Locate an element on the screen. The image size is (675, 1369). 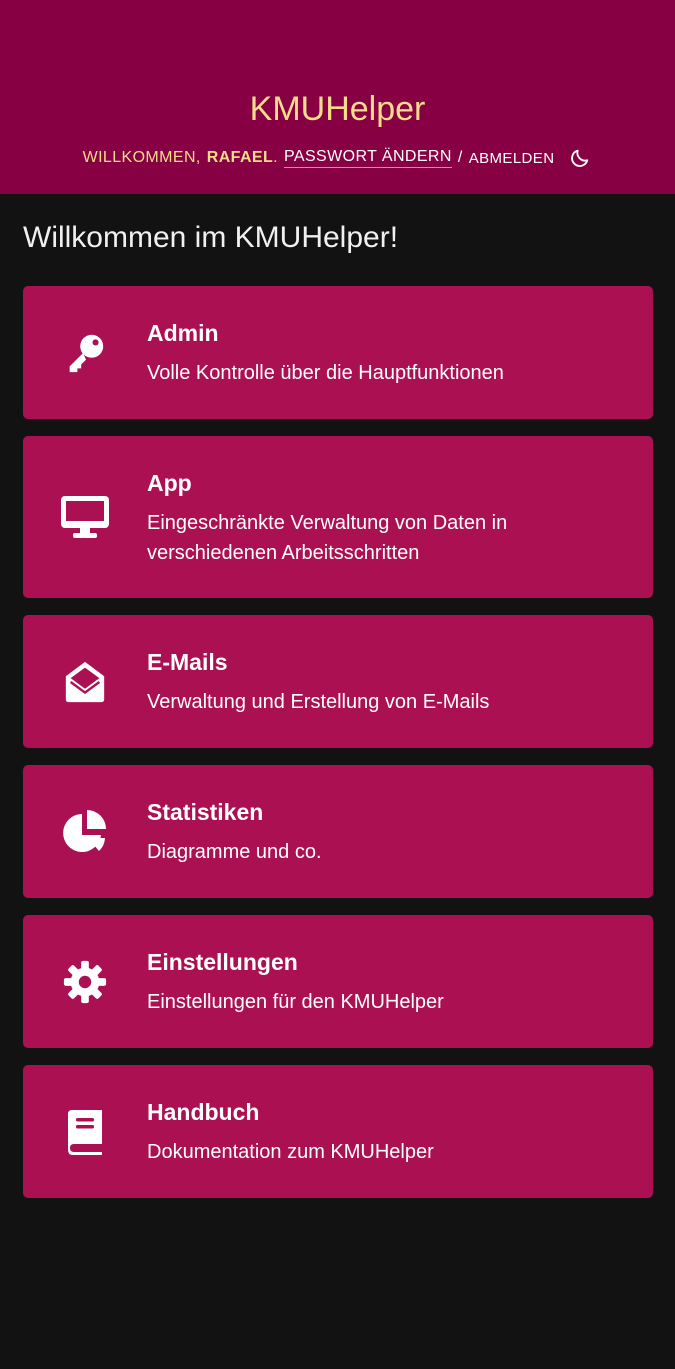
card-title: Admin is located at coordinates (183, 333).